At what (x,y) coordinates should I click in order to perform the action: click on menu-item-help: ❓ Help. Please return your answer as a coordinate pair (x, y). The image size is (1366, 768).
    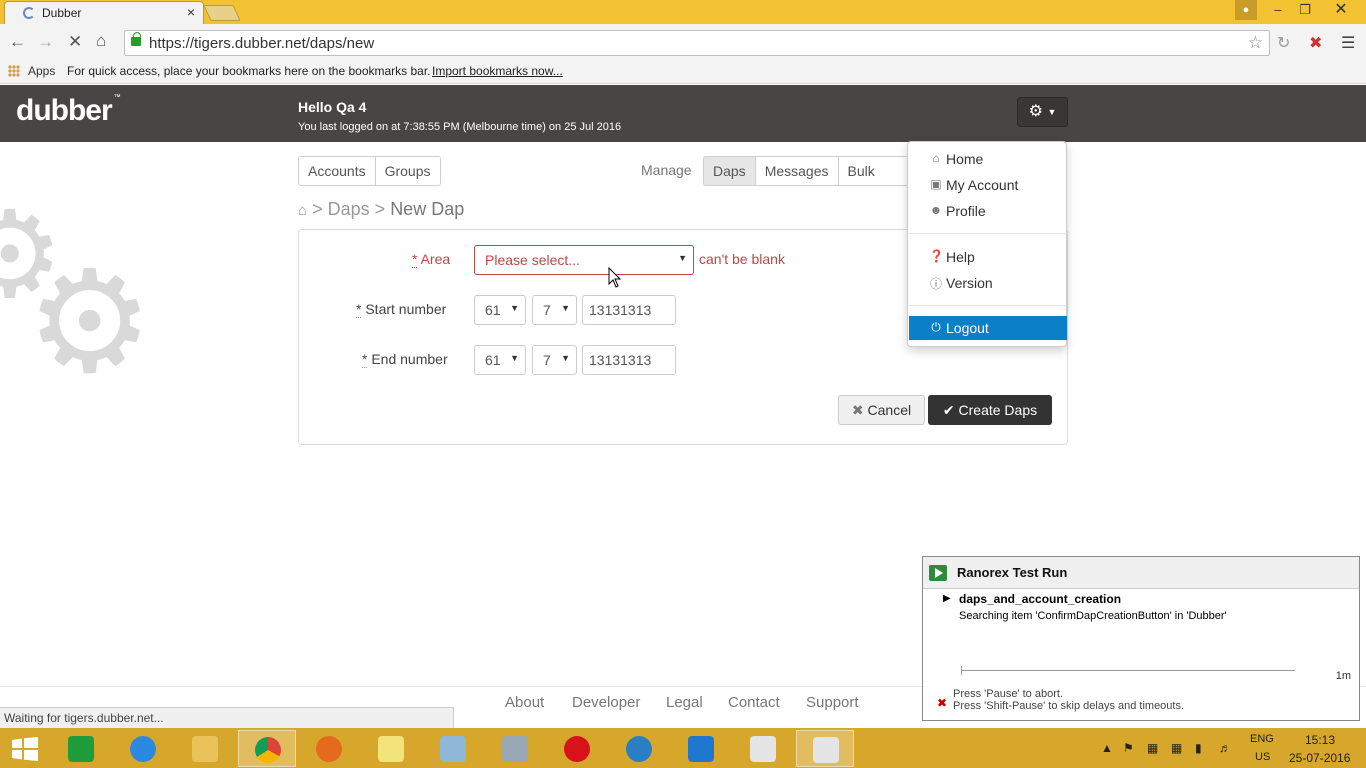
    Looking at the image, I should click on (988, 257).